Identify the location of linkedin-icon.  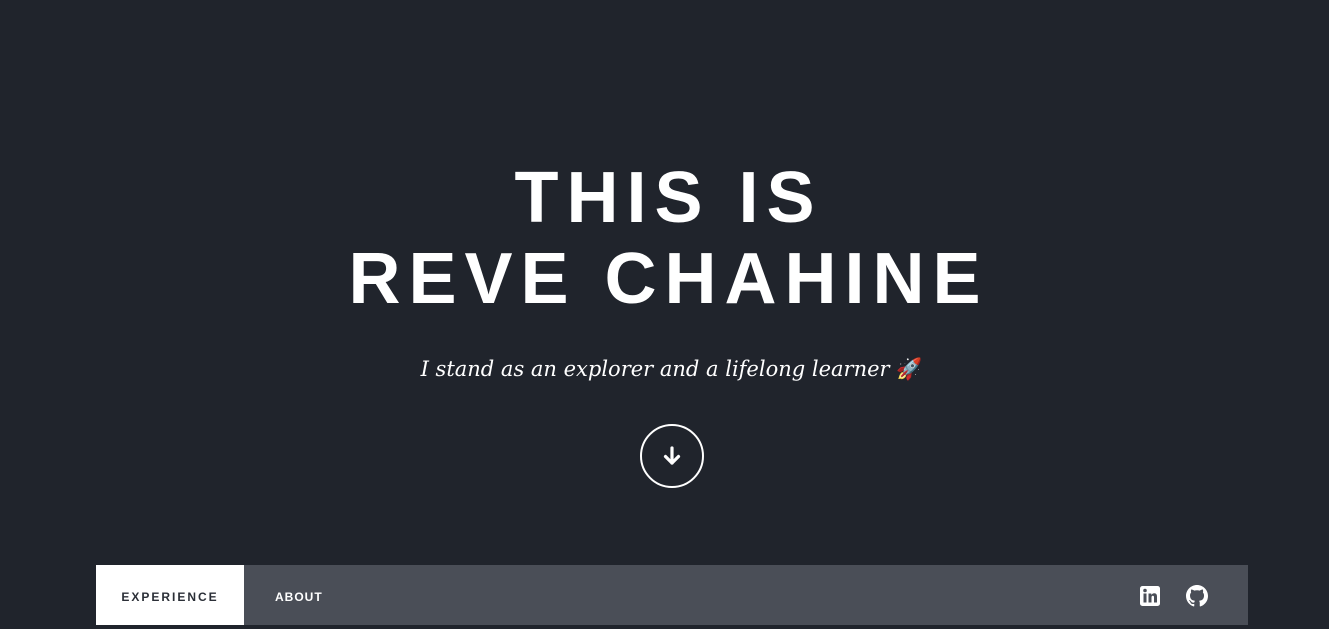
(1150, 596).